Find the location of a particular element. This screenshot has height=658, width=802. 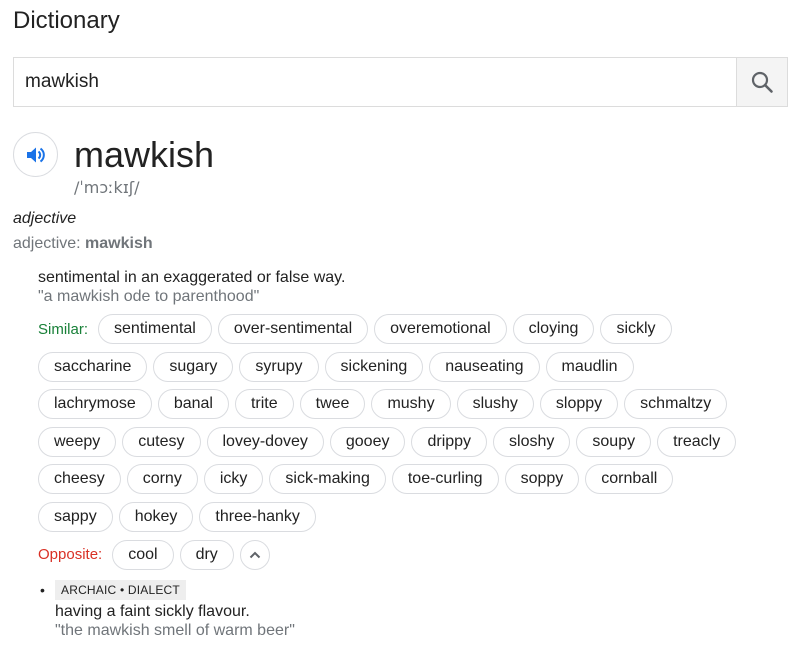

headword: mawkish is located at coordinates (144, 154).